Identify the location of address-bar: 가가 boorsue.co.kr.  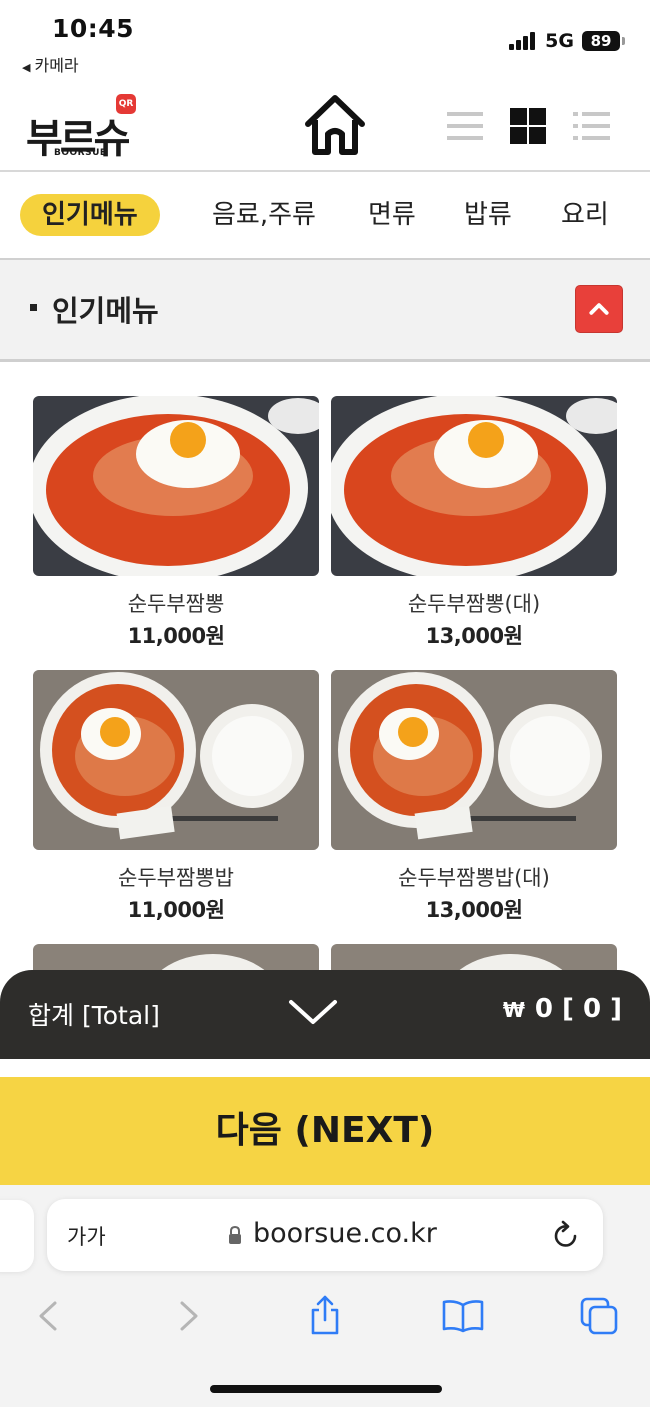
(325, 1235).